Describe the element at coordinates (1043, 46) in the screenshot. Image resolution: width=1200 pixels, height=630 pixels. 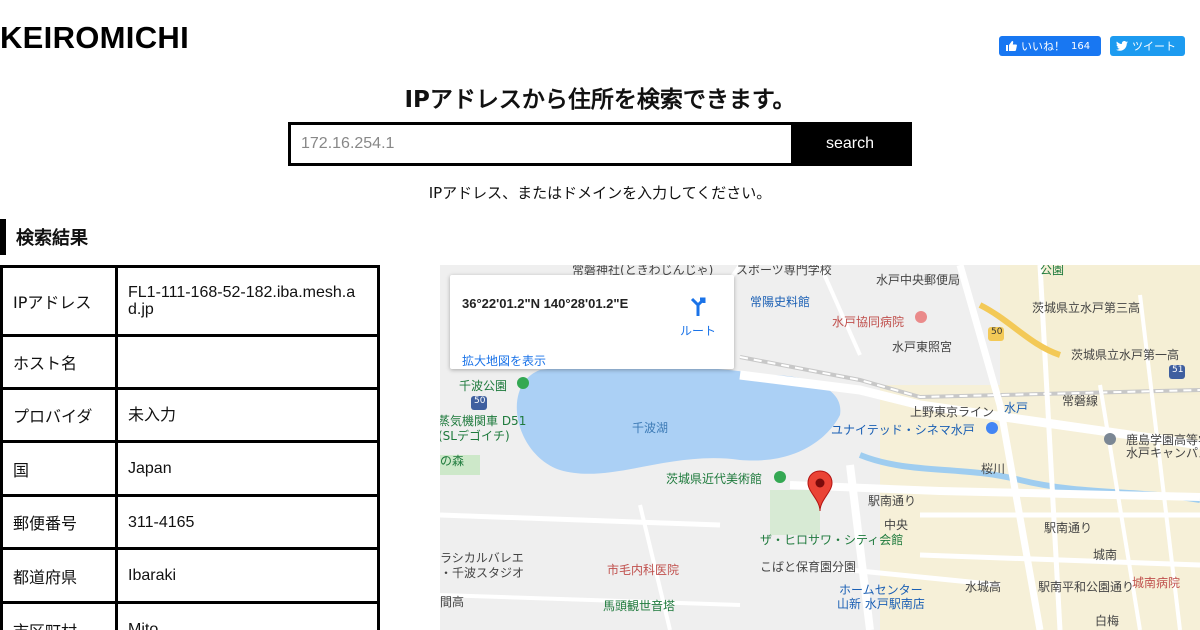
I see `facebook-like-label: いいね！` at that location.